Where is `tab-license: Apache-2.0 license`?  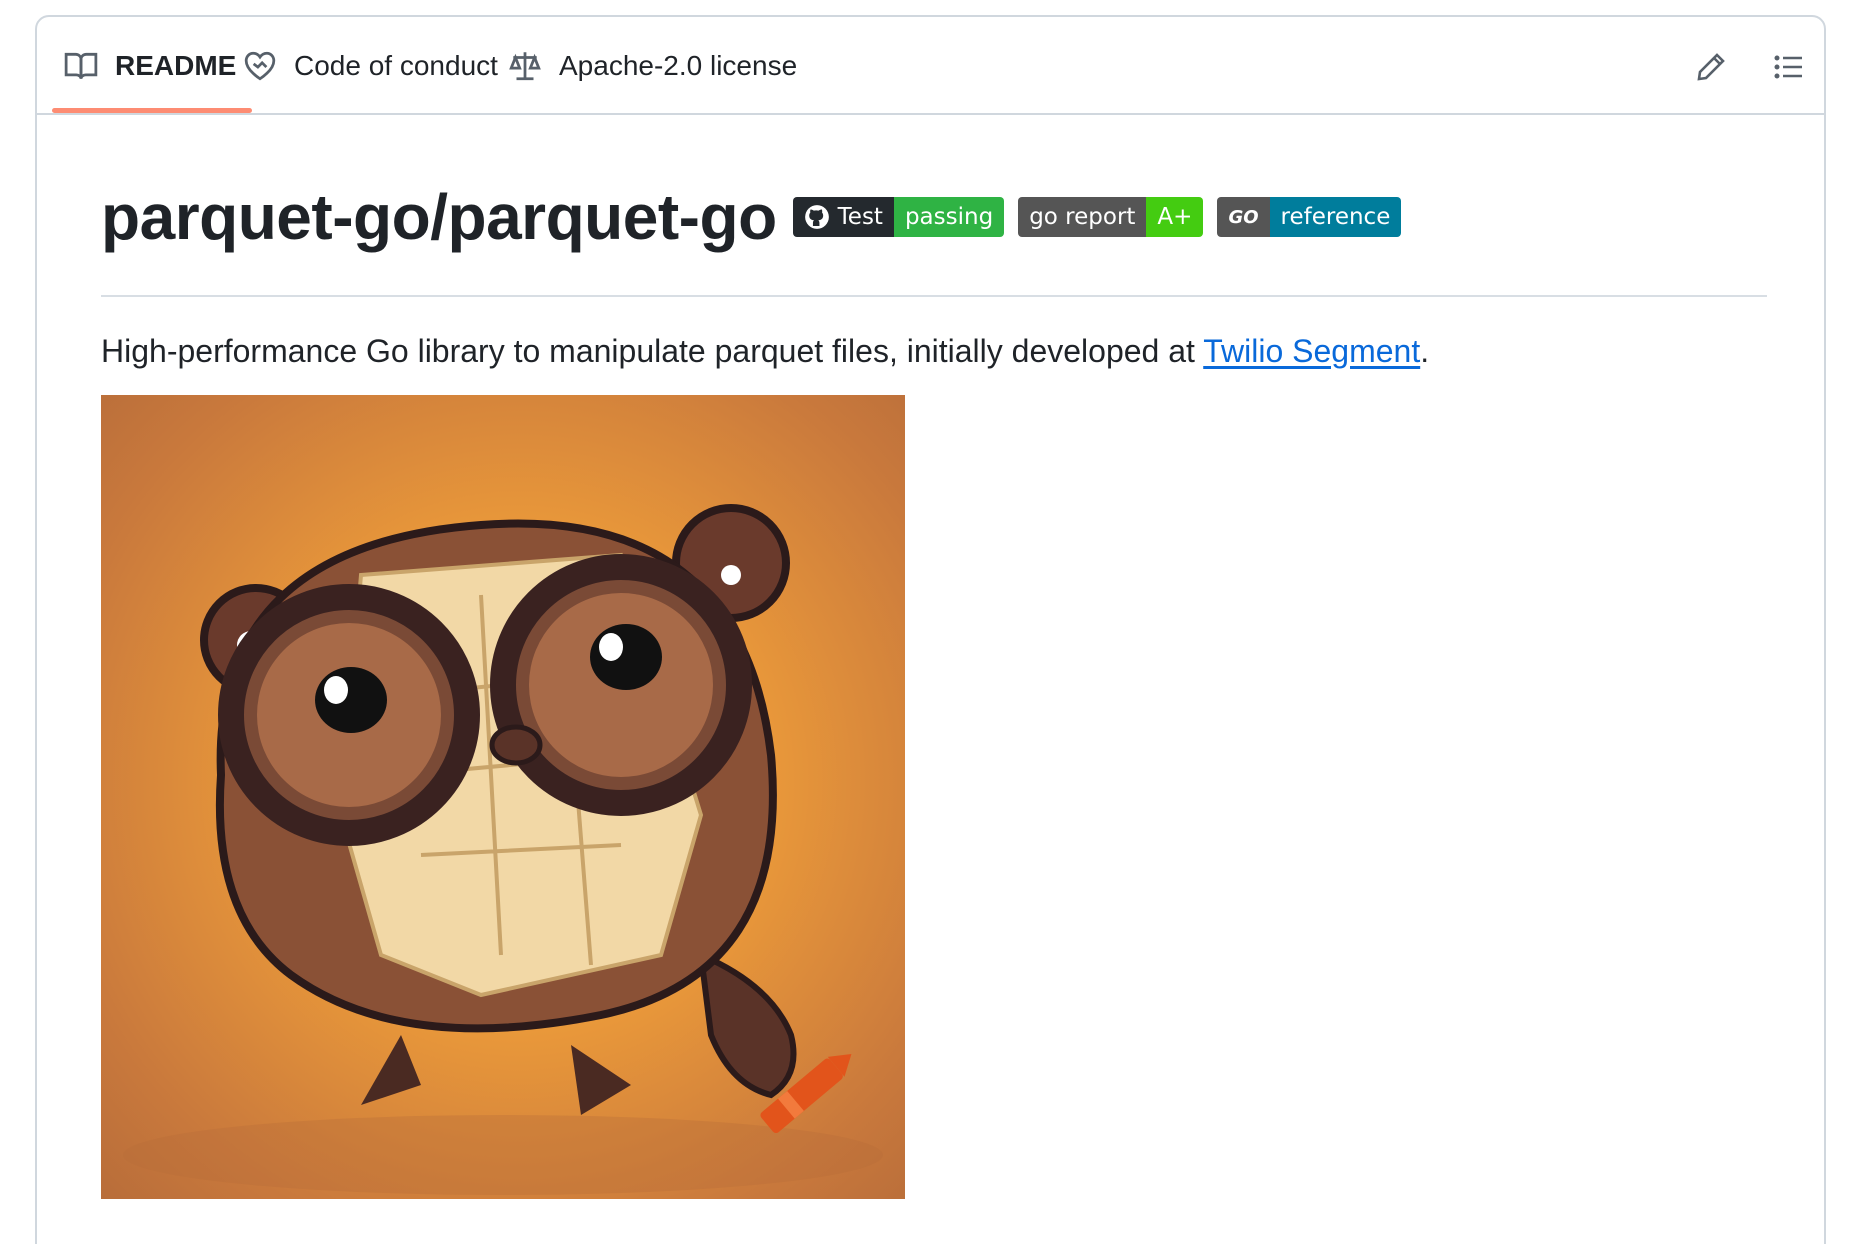
tab-license: Apache-2.0 license is located at coordinates (652, 66).